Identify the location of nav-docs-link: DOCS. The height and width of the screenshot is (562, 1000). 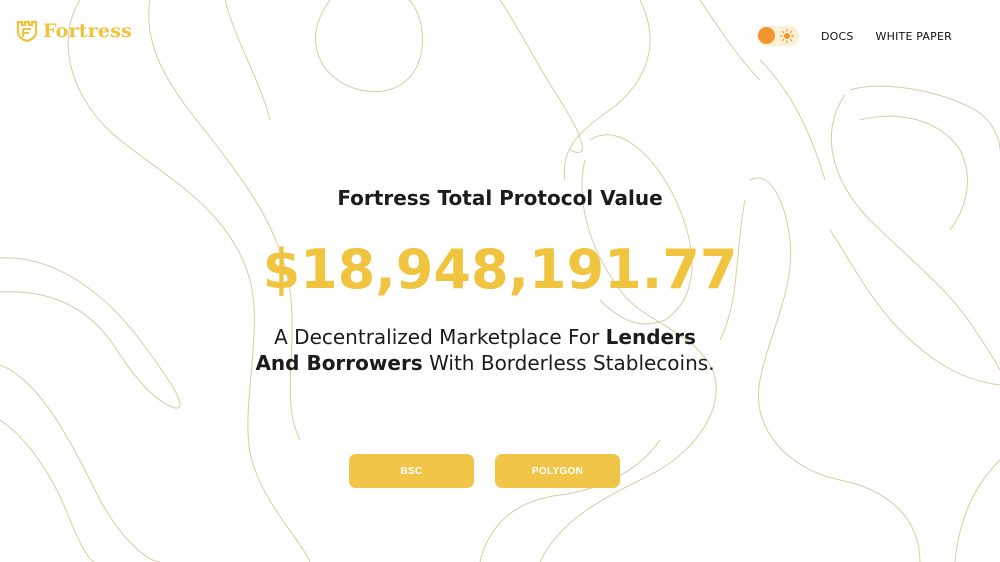
(837, 36).